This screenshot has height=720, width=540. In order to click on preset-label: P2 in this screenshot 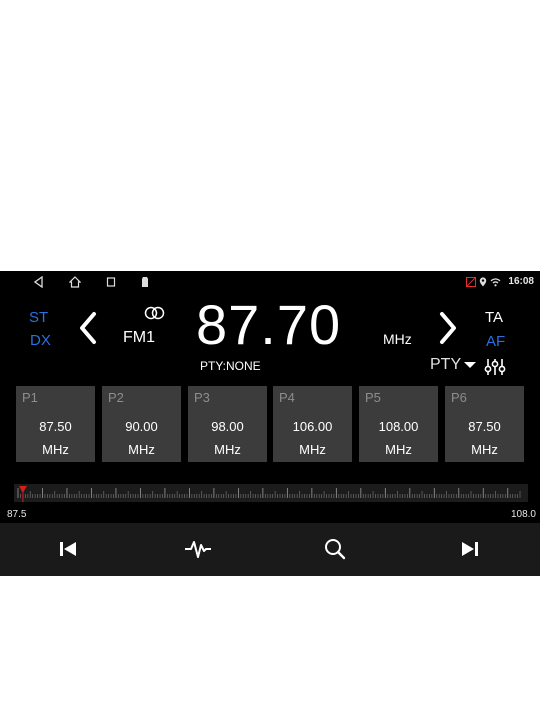, I will do `click(116, 397)`.